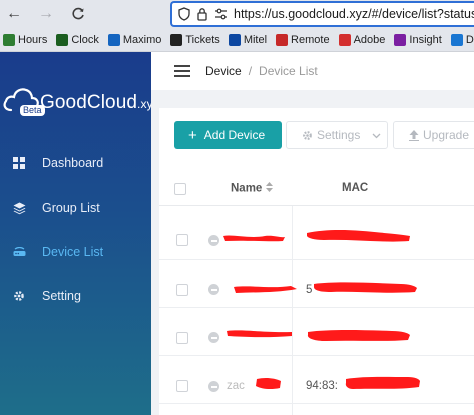 The width and height of the screenshot is (474, 415). I want to click on upload-icon, so click(414, 135).